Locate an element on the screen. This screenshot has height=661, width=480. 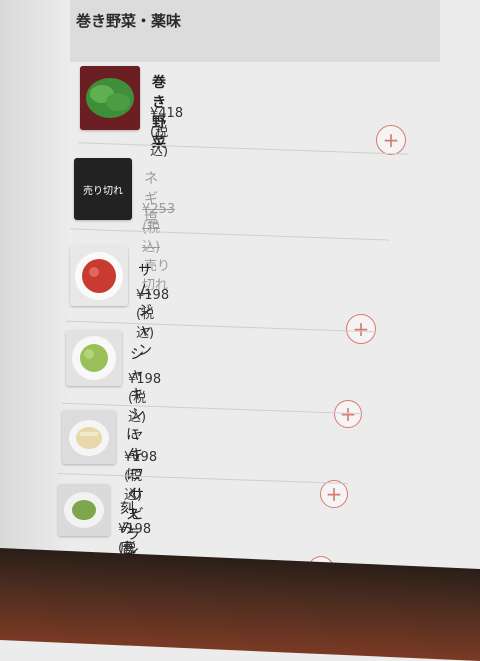
item-image-ninniku-slice is located at coordinates (89, 437).